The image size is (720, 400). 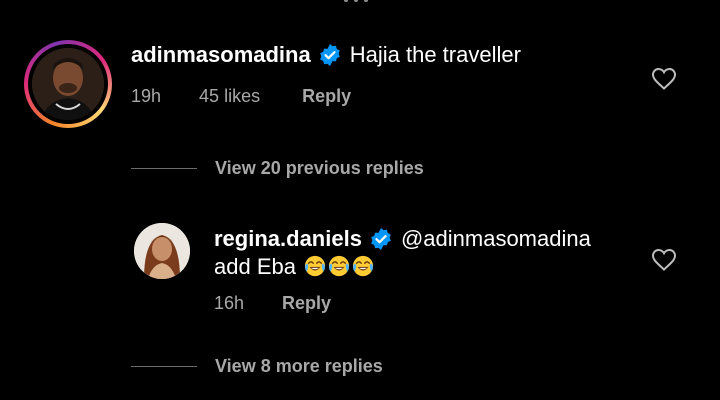 What do you see at coordinates (319, 168) in the screenshot?
I see `view-previous-replies-label: View 20 previous replies` at bounding box center [319, 168].